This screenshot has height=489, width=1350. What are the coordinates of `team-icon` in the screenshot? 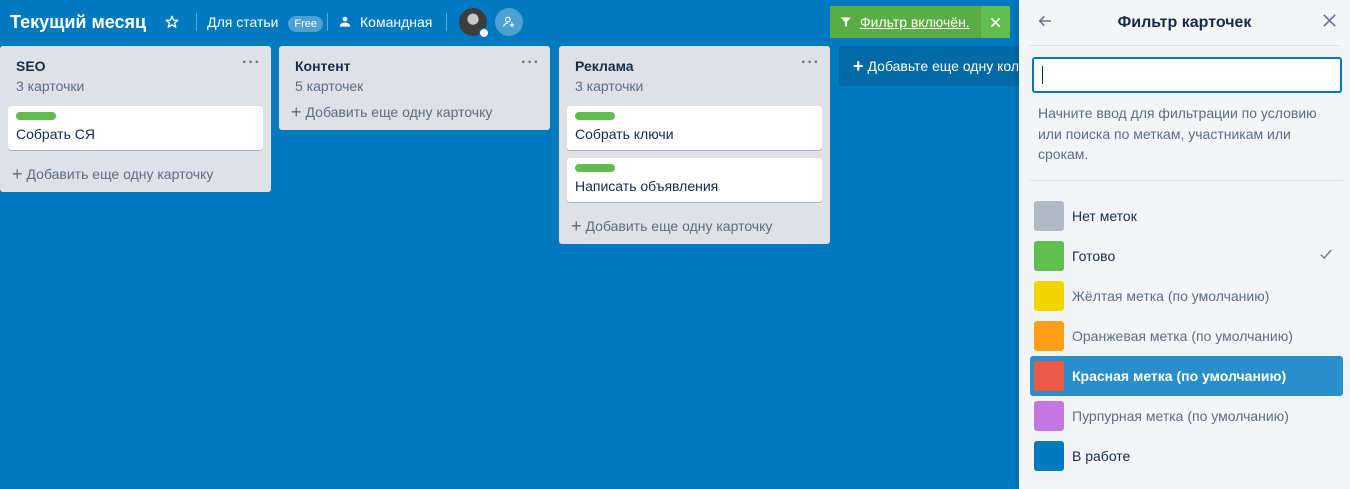 It's located at (345, 22).